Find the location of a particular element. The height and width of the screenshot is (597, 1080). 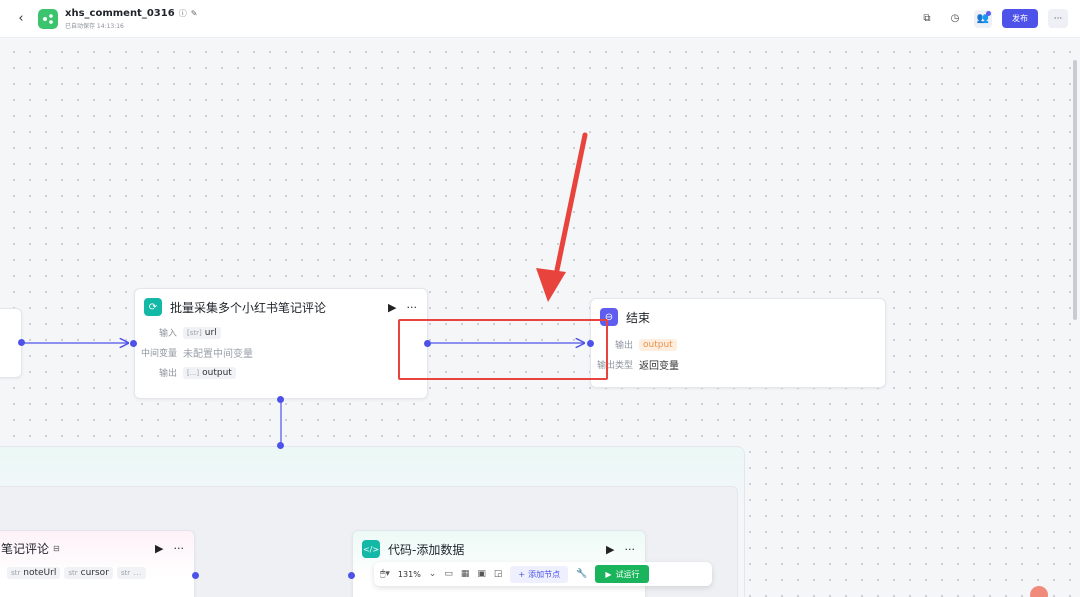

port-loop-body is located at coordinates (280, 445).